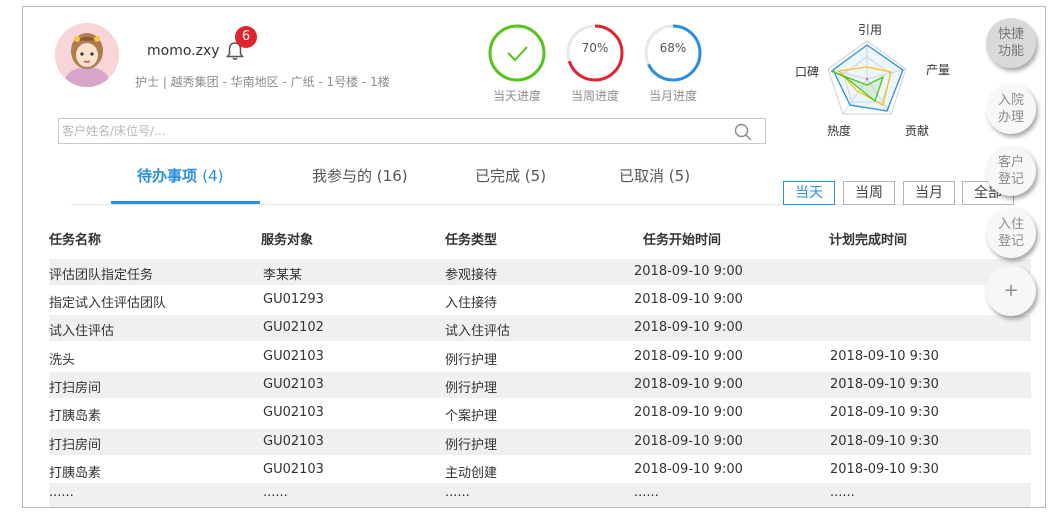 This screenshot has width=1055, height=518. Describe the element at coordinates (870, 30) in the screenshot. I see `radar-axis-label: 引用` at that location.